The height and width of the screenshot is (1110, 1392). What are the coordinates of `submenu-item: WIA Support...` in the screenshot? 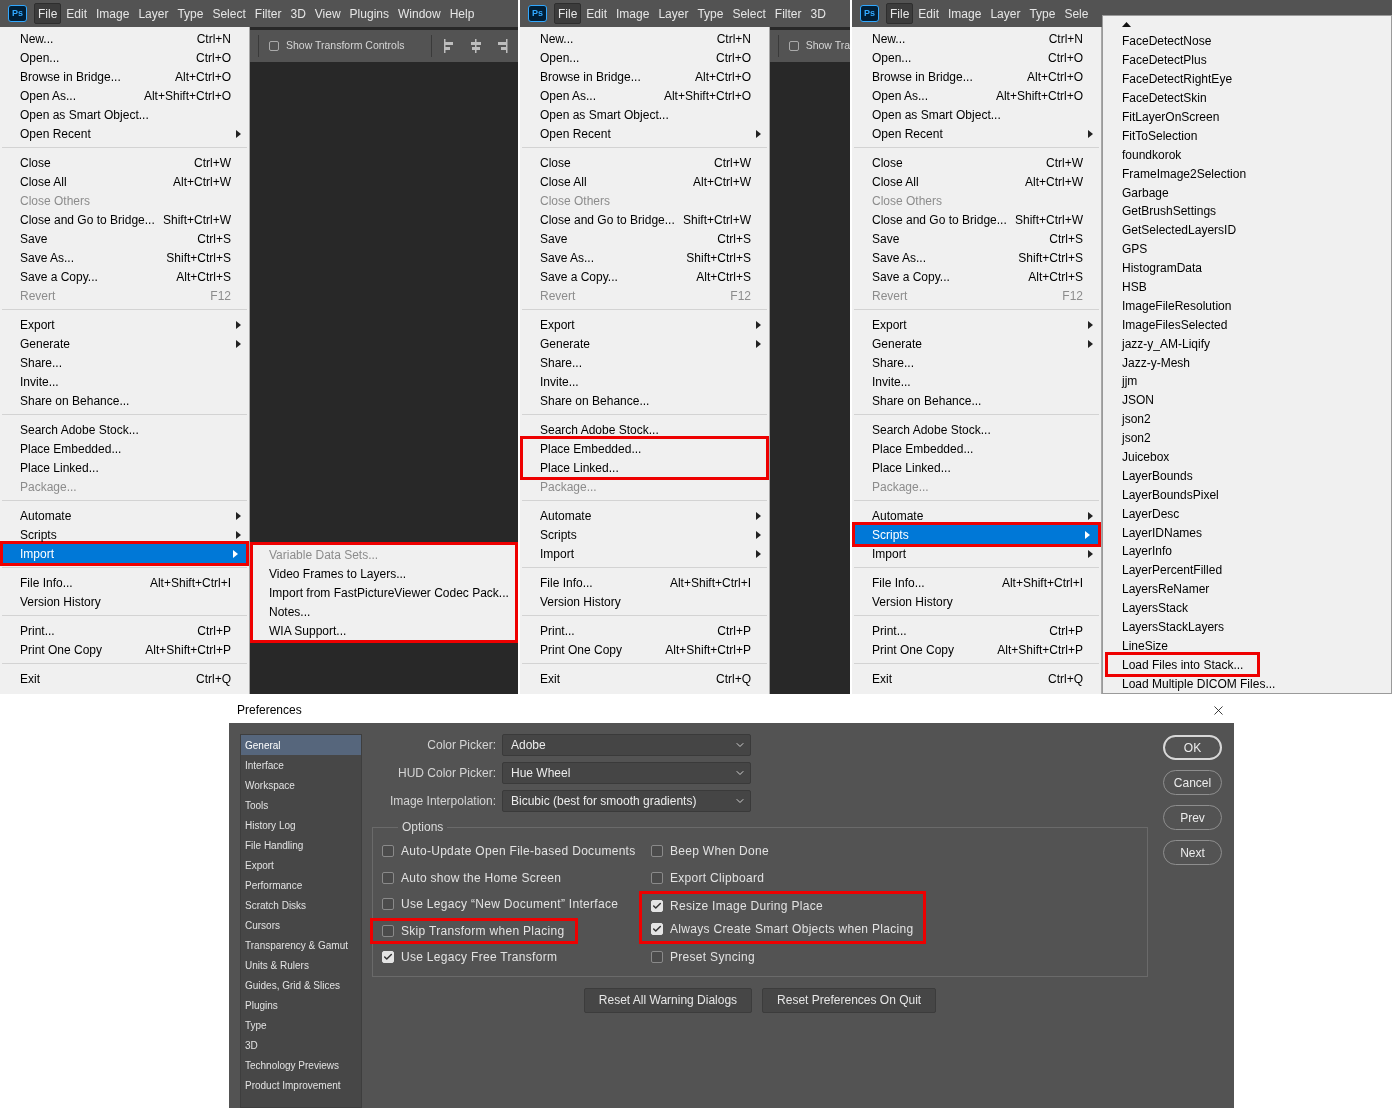 It's located at (384, 630).